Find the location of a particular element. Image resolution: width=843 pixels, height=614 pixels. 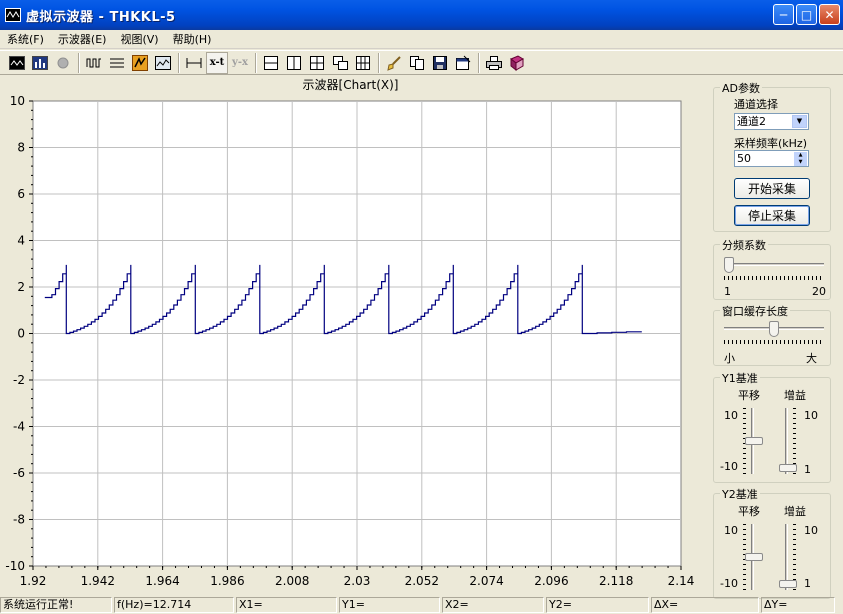

brush-icon is located at coordinates (394, 63).